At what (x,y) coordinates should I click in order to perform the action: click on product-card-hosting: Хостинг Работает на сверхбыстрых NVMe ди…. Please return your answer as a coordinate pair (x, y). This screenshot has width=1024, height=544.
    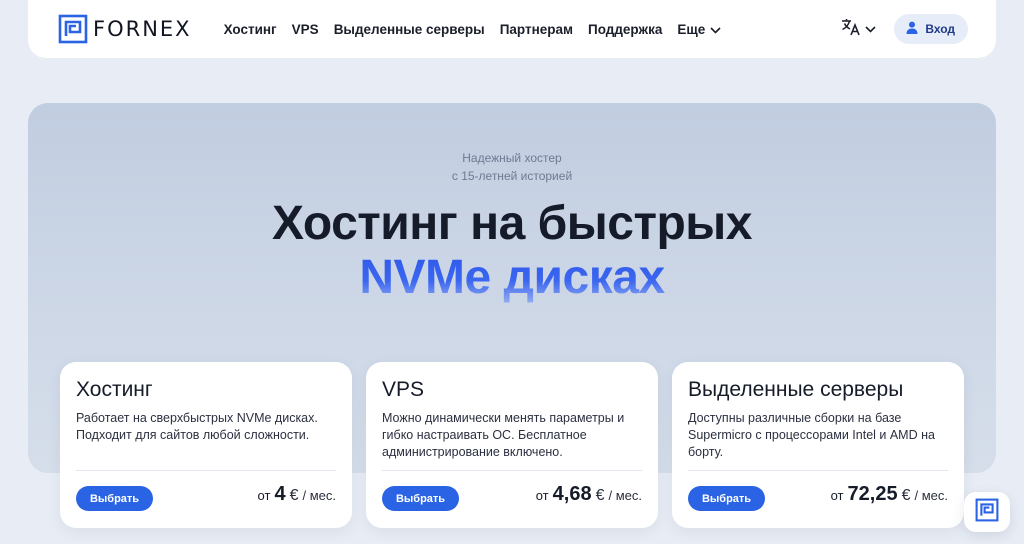
    Looking at the image, I should click on (206, 445).